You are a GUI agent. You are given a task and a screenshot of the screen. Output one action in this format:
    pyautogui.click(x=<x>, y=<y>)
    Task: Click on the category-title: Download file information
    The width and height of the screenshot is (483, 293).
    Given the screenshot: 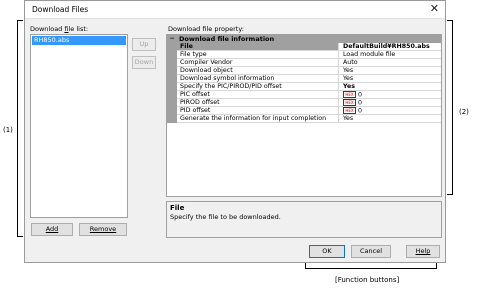 What is the action you would take?
    pyautogui.click(x=227, y=39)
    